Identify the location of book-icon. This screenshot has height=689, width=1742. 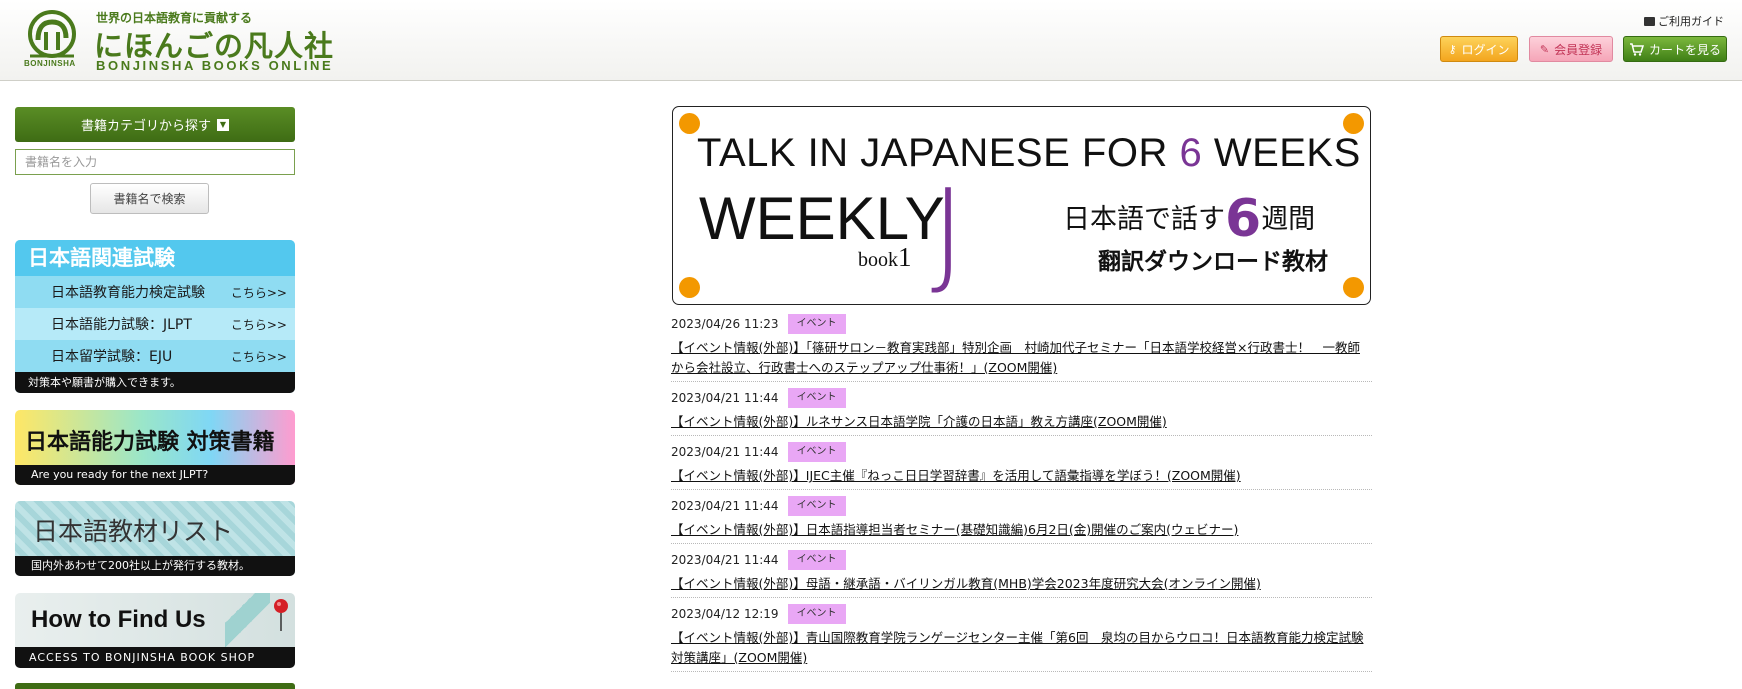
(1649, 21).